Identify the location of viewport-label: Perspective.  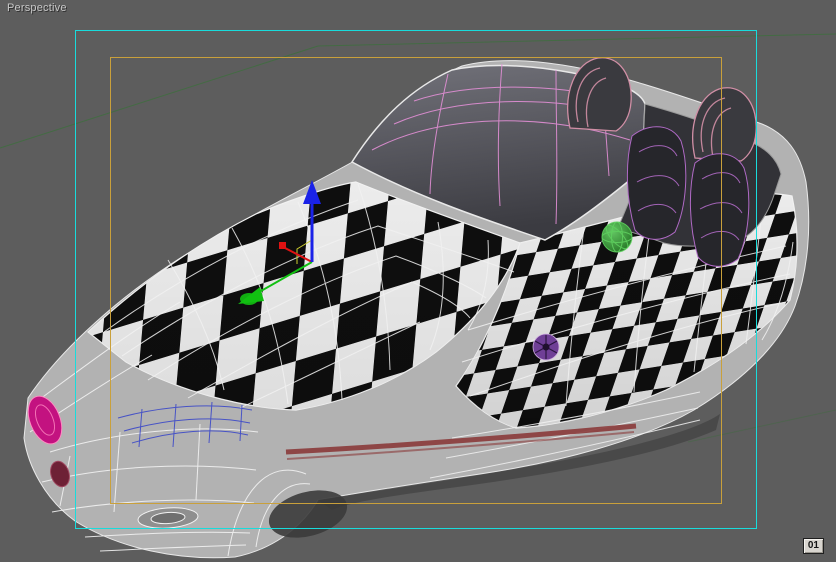
(37, 8).